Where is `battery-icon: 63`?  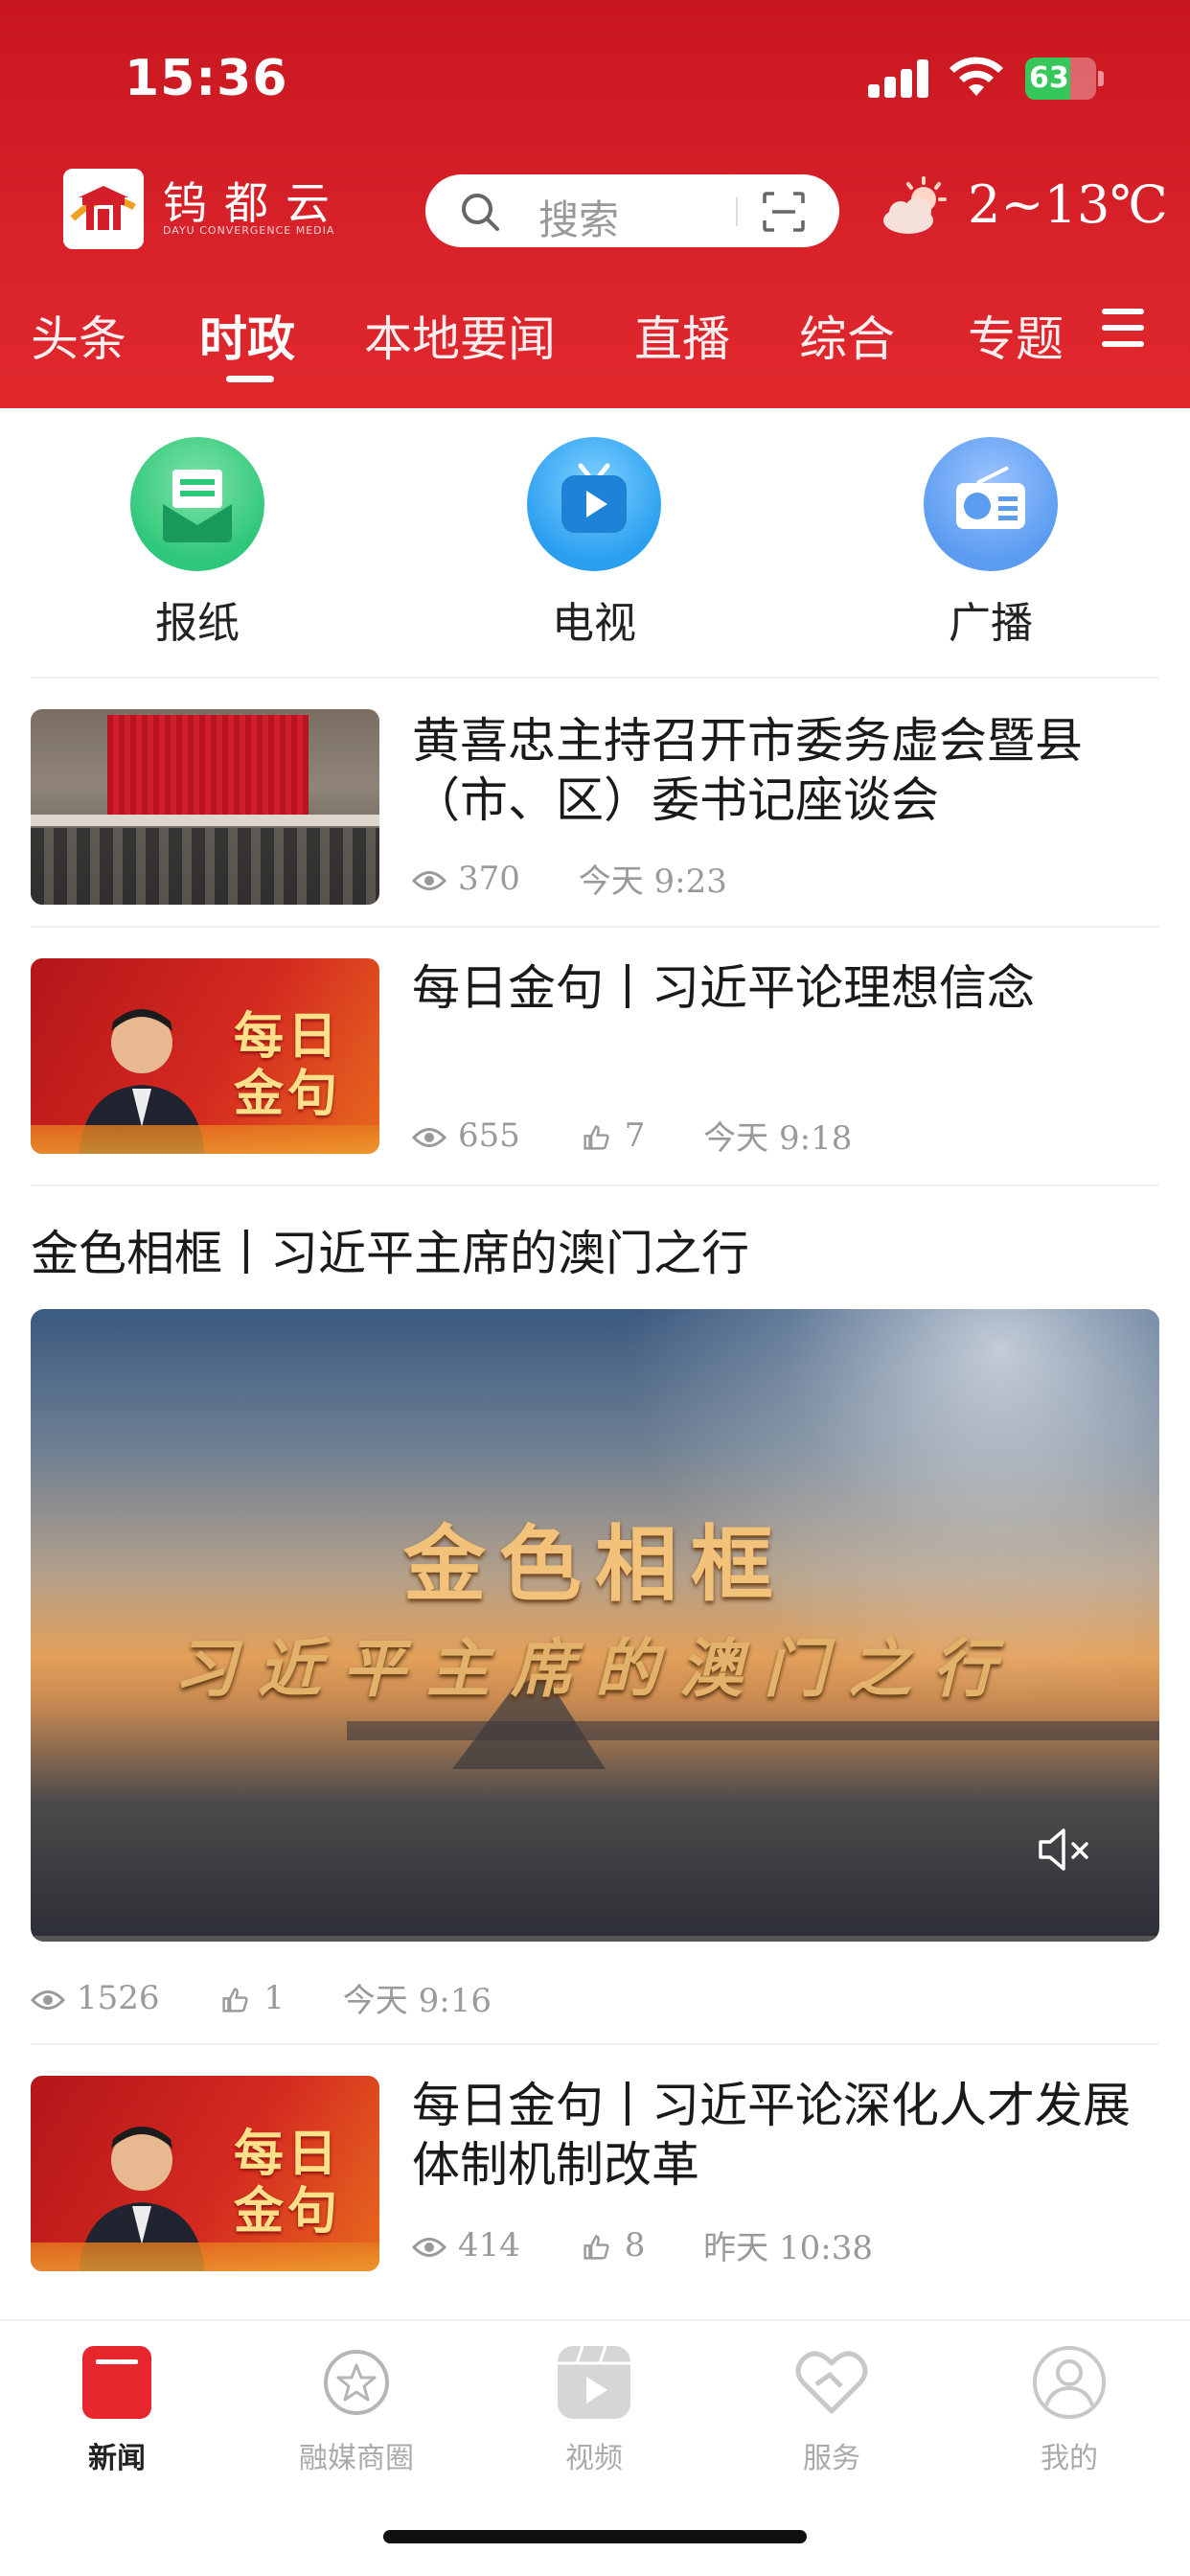
battery-icon: 63 is located at coordinates (1065, 79).